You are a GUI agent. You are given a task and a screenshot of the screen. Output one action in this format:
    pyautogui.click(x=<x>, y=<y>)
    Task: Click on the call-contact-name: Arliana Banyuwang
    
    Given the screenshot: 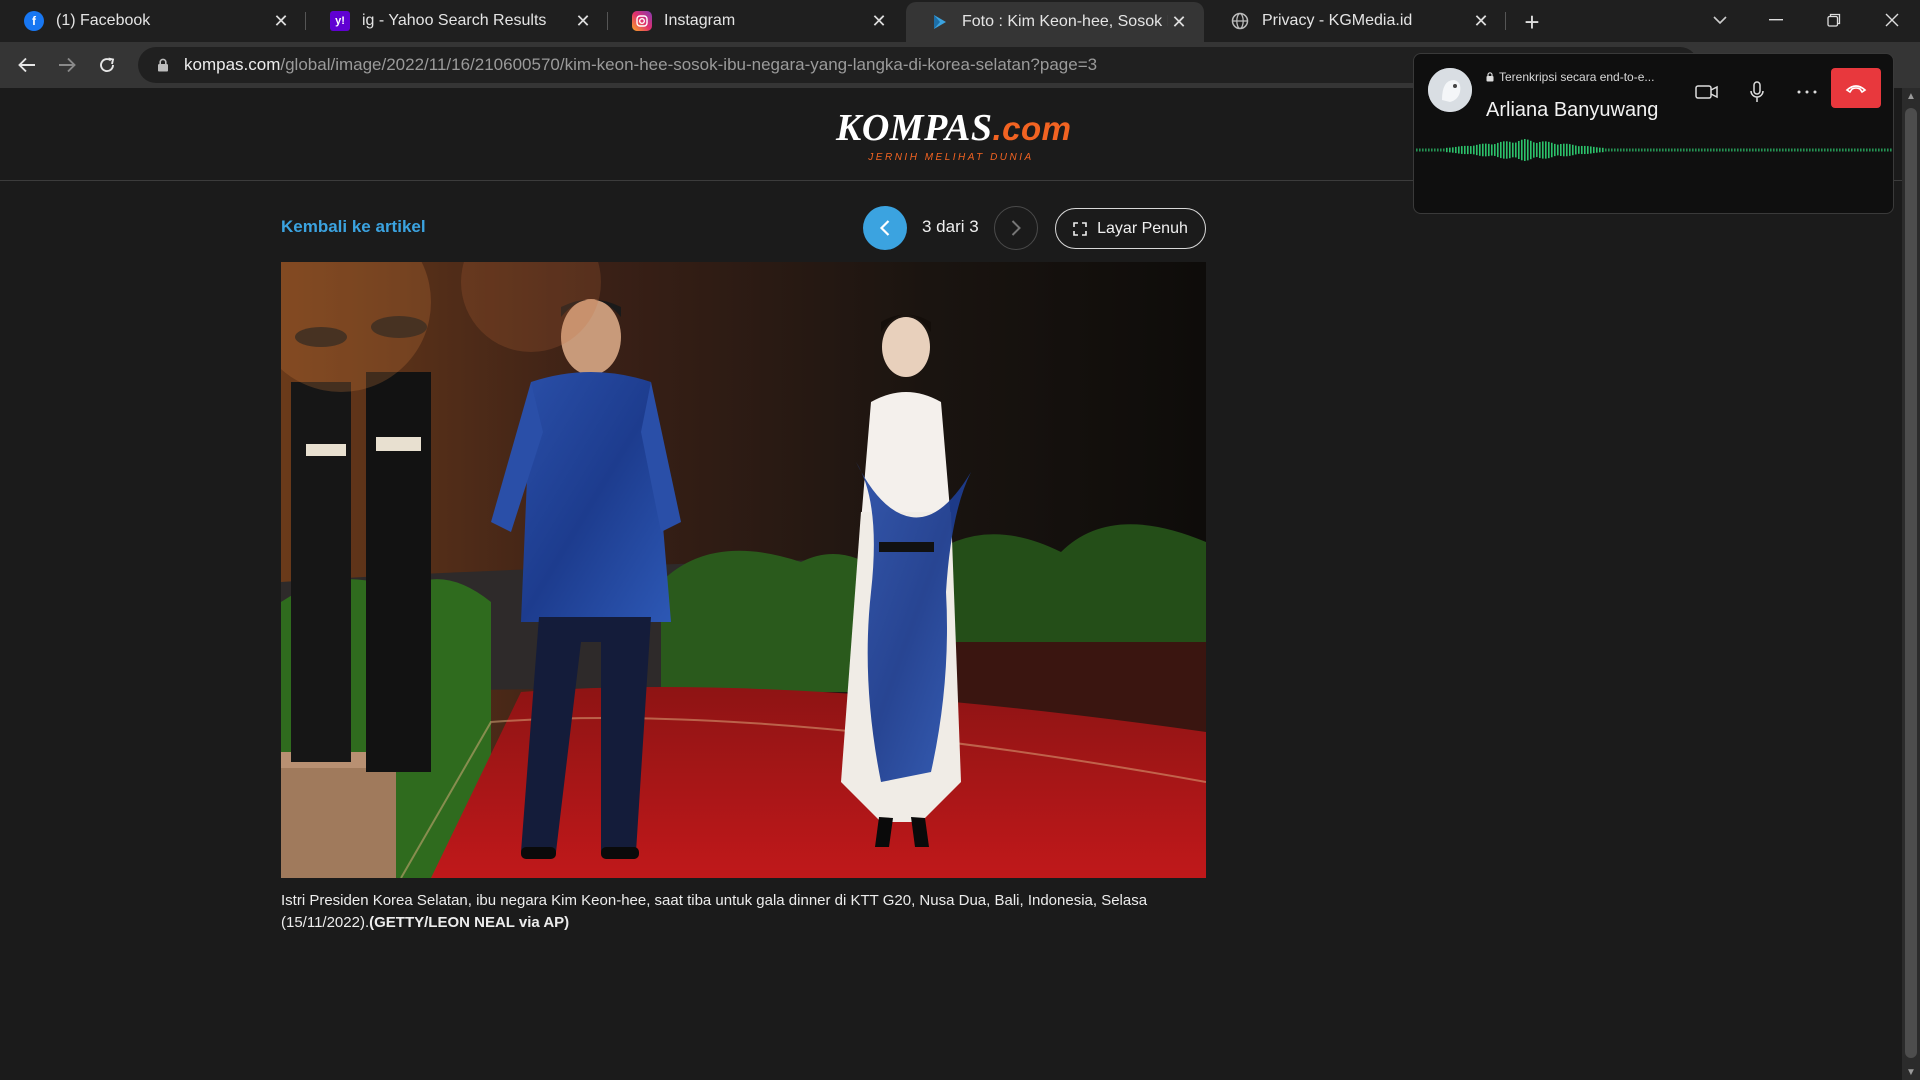 What is the action you would take?
    pyautogui.click(x=1572, y=110)
    